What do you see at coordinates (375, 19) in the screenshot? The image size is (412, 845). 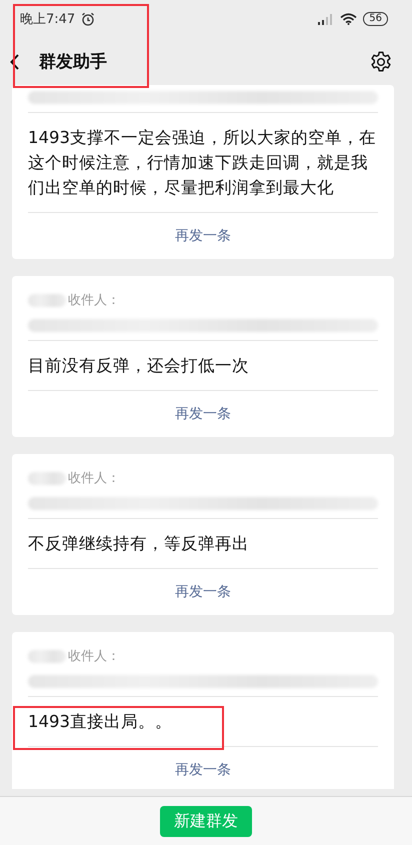 I see `battery-indicator: 56` at bounding box center [375, 19].